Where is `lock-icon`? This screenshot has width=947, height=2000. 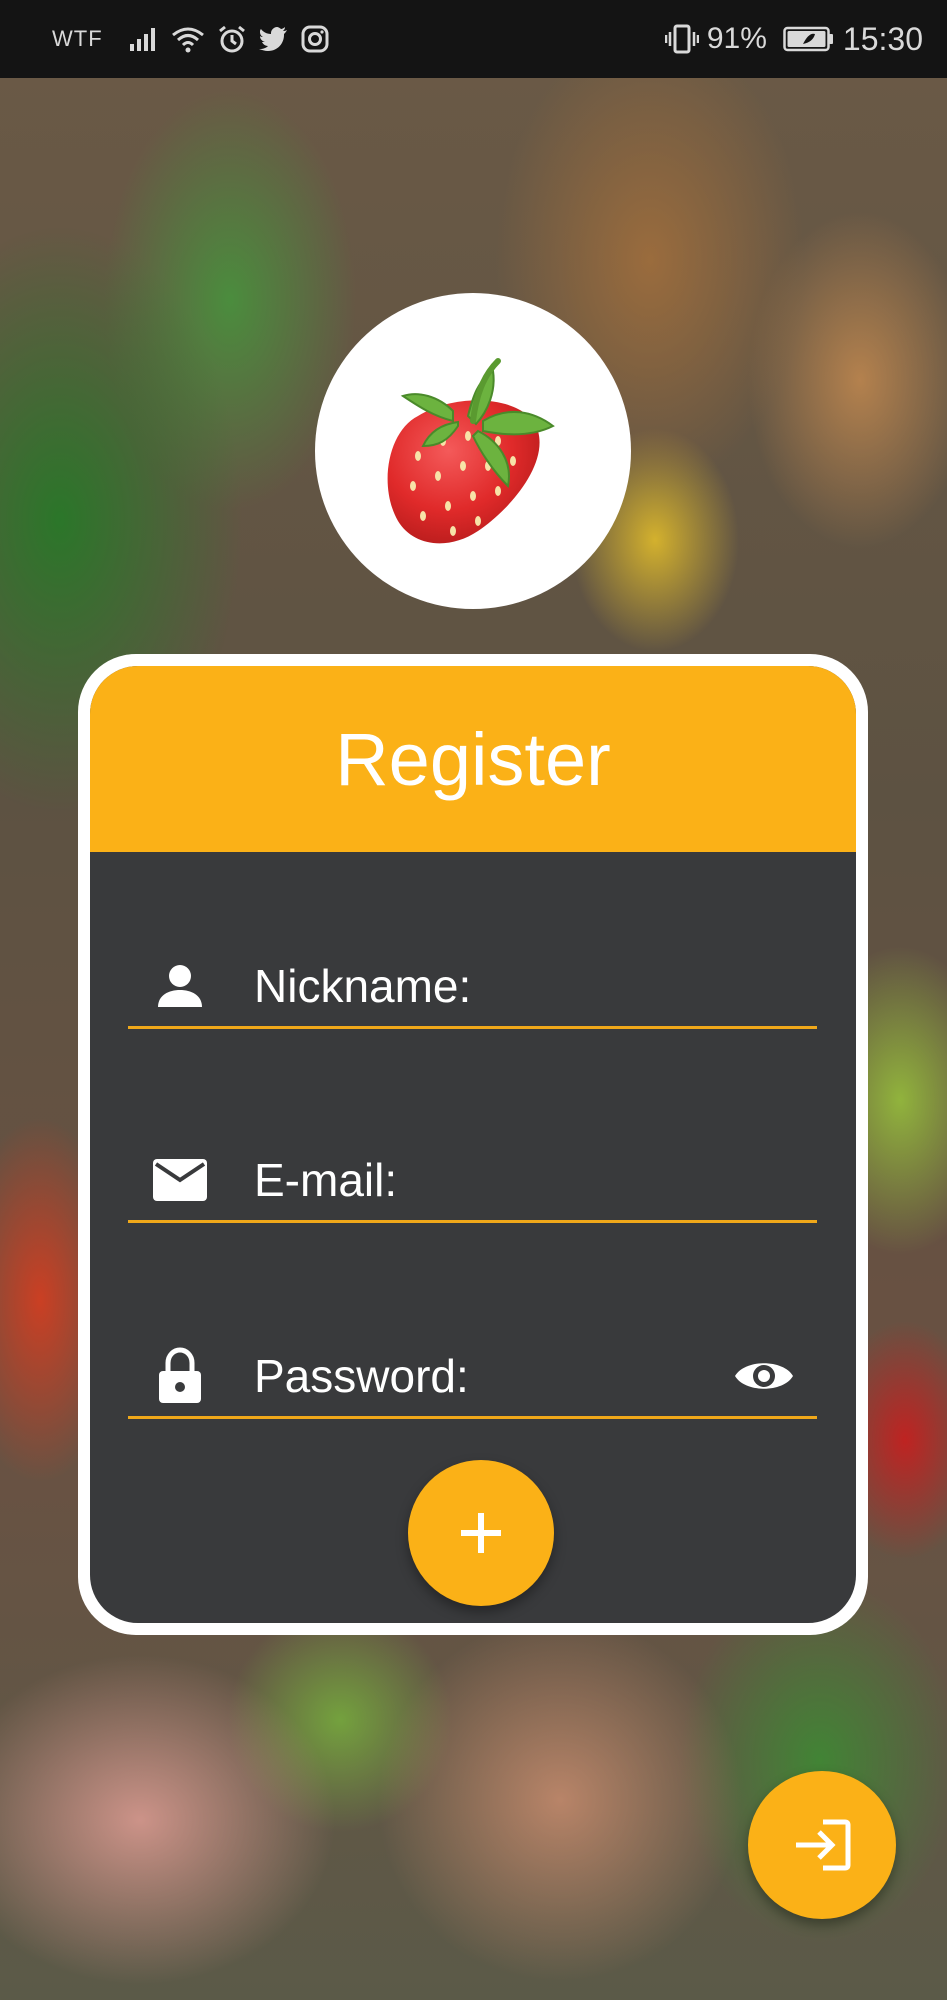
lock-icon is located at coordinates (180, 1376).